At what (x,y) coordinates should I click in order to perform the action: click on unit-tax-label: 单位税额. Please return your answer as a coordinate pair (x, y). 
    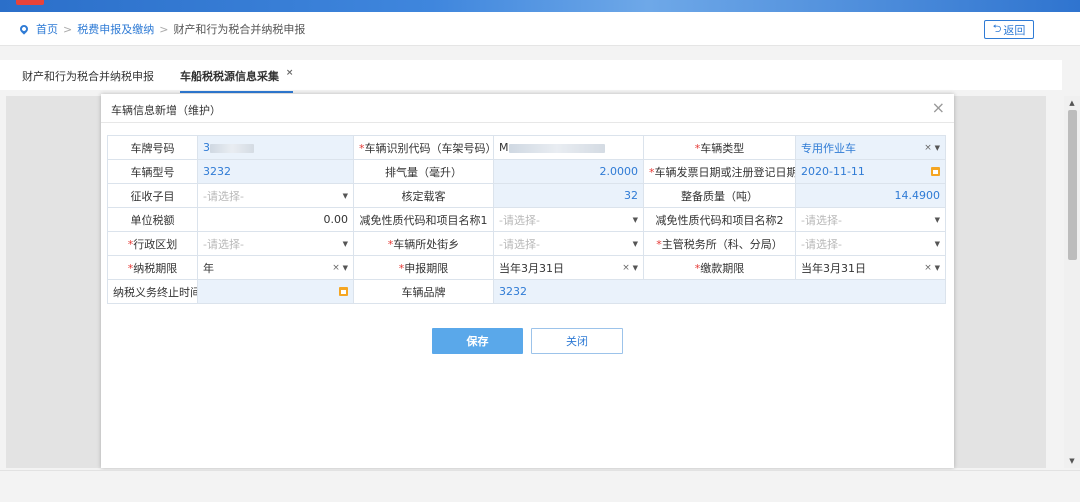
    Looking at the image, I should click on (152, 219).